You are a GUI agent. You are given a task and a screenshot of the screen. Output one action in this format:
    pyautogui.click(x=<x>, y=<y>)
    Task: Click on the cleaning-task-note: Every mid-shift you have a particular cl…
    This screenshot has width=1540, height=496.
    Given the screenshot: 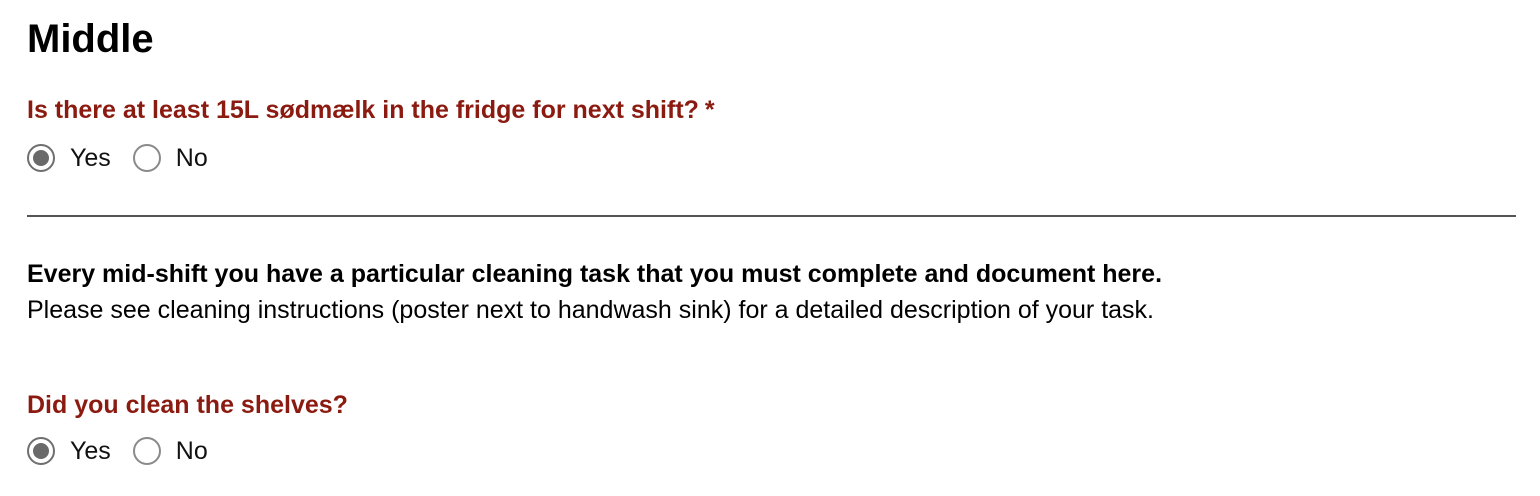 What is the action you would take?
    pyautogui.click(x=594, y=292)
    